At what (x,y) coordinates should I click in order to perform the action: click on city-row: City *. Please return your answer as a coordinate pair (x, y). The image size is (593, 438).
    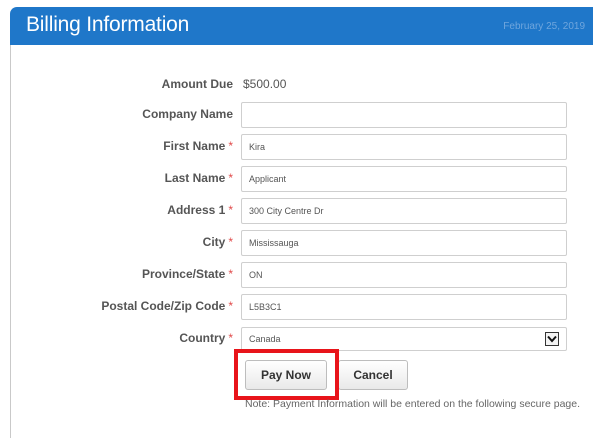
    Looking at the image, I should click on (296, 243).